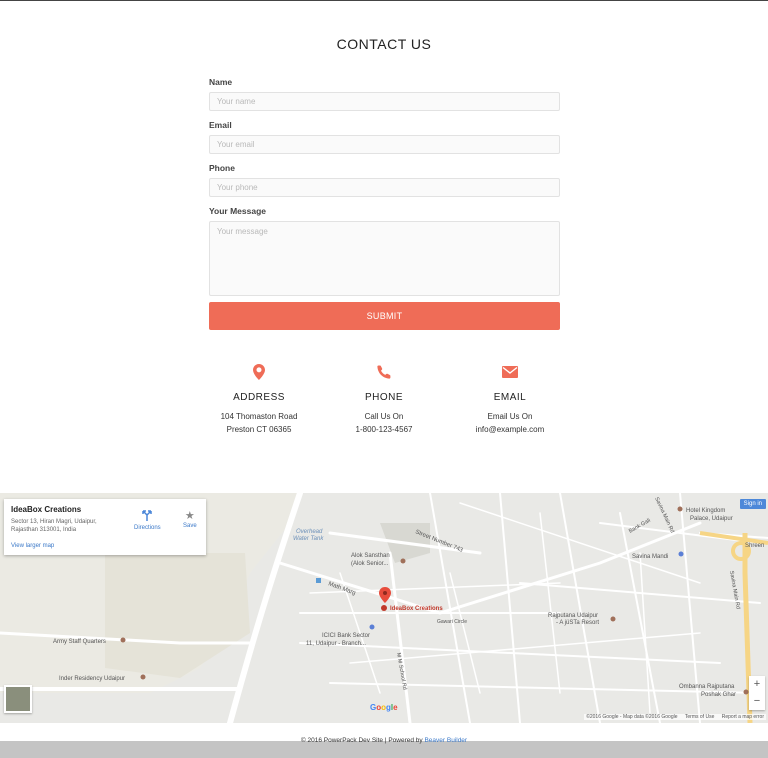 This screenshot has height=758, width=768. Describe the element at coordinates (577, 623) in the screenshot. I see `rajputana-label-2: - A jüSTa Resort` at that location.